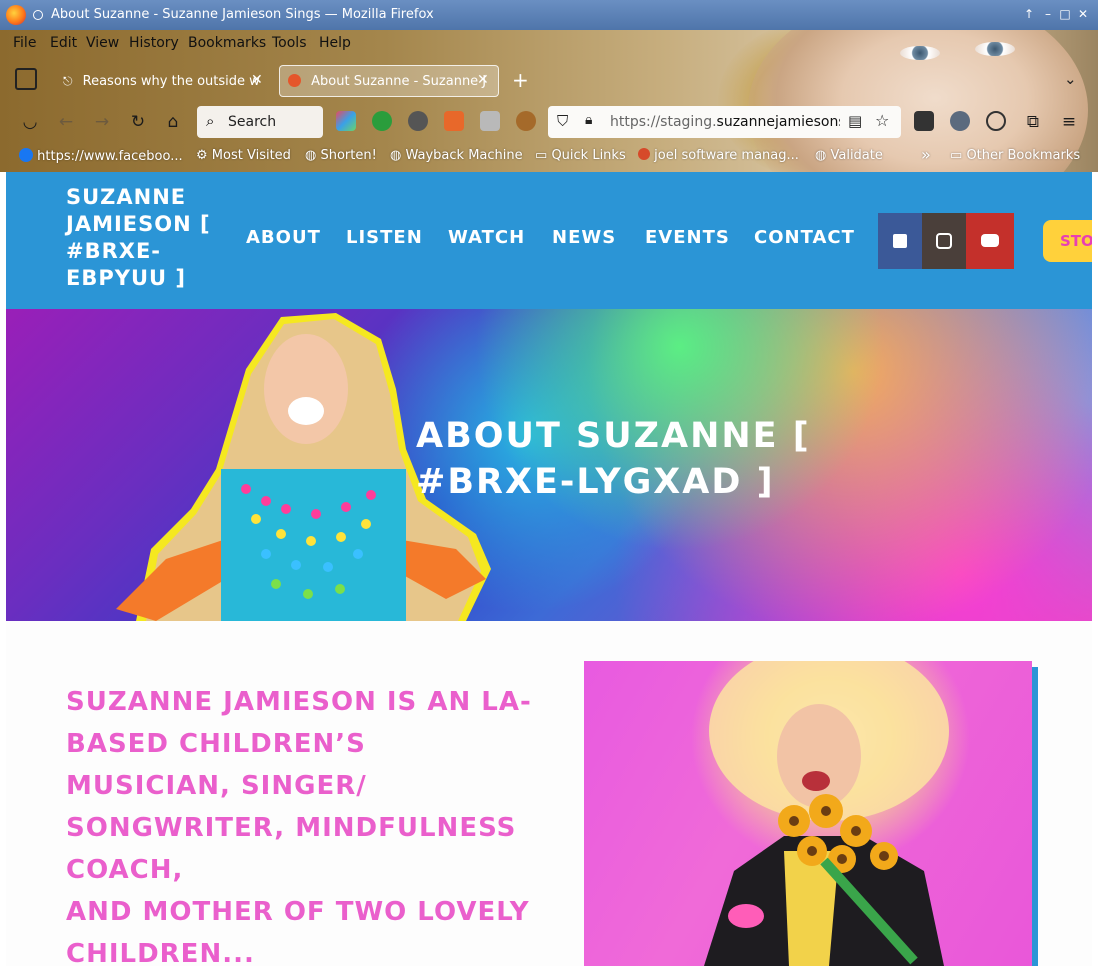 The image size is (1098, 966). What do you see at coordinates (68, 81) in the screenshot?
I see `website-icon: ⎋` at bounding box center [68, 81].